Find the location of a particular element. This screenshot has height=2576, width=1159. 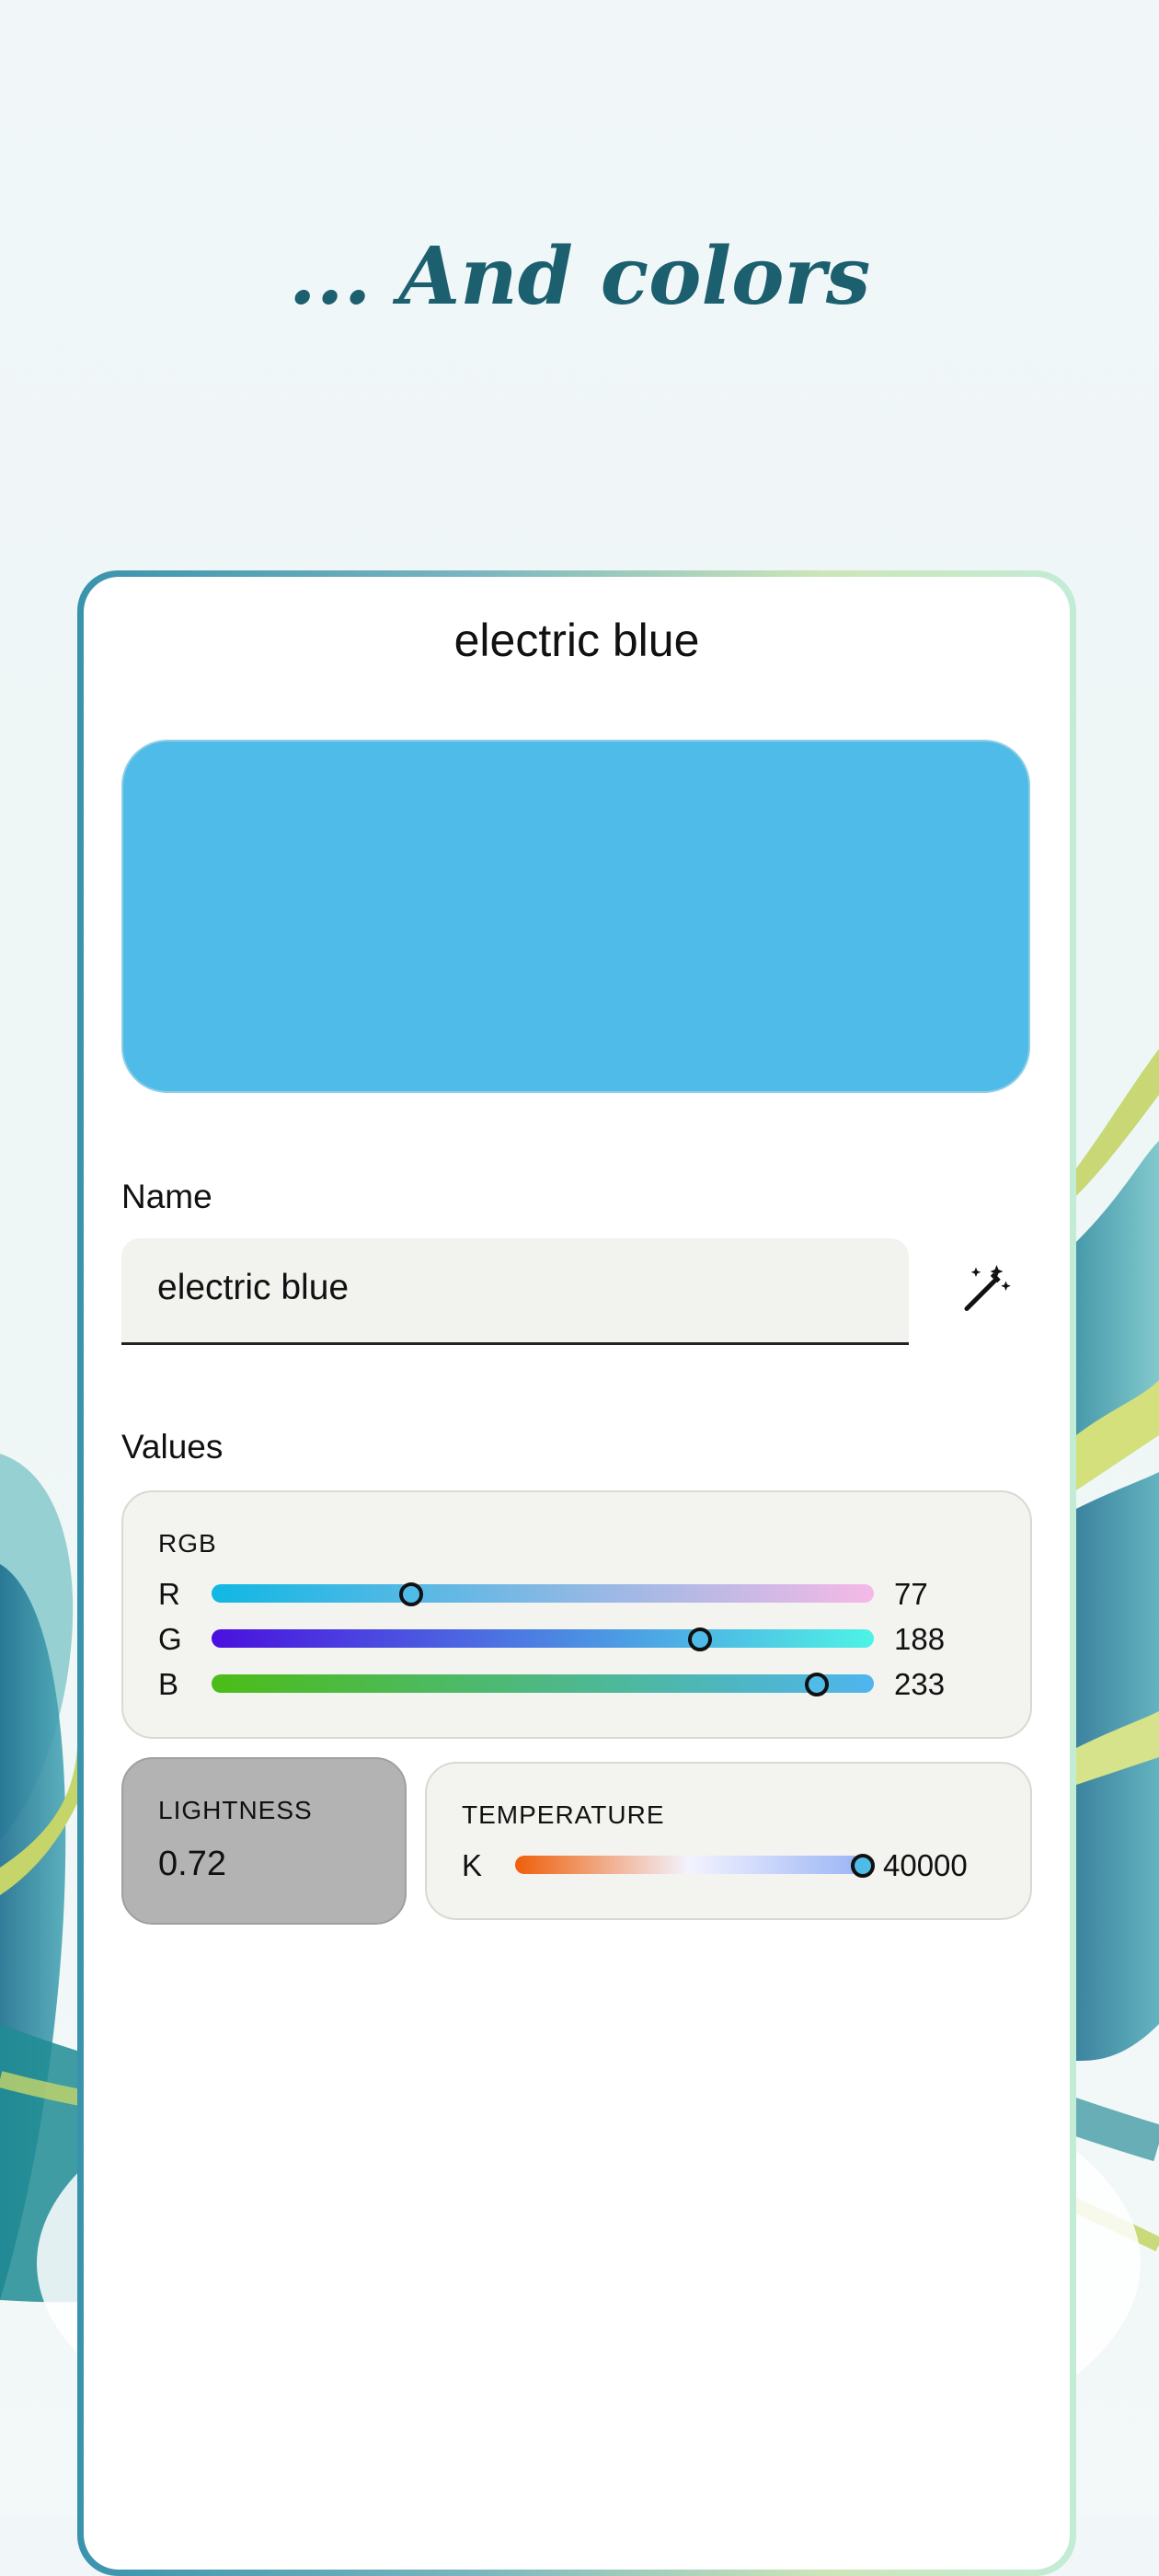

red-row: R 77 is located at coordinates (576, 1595).